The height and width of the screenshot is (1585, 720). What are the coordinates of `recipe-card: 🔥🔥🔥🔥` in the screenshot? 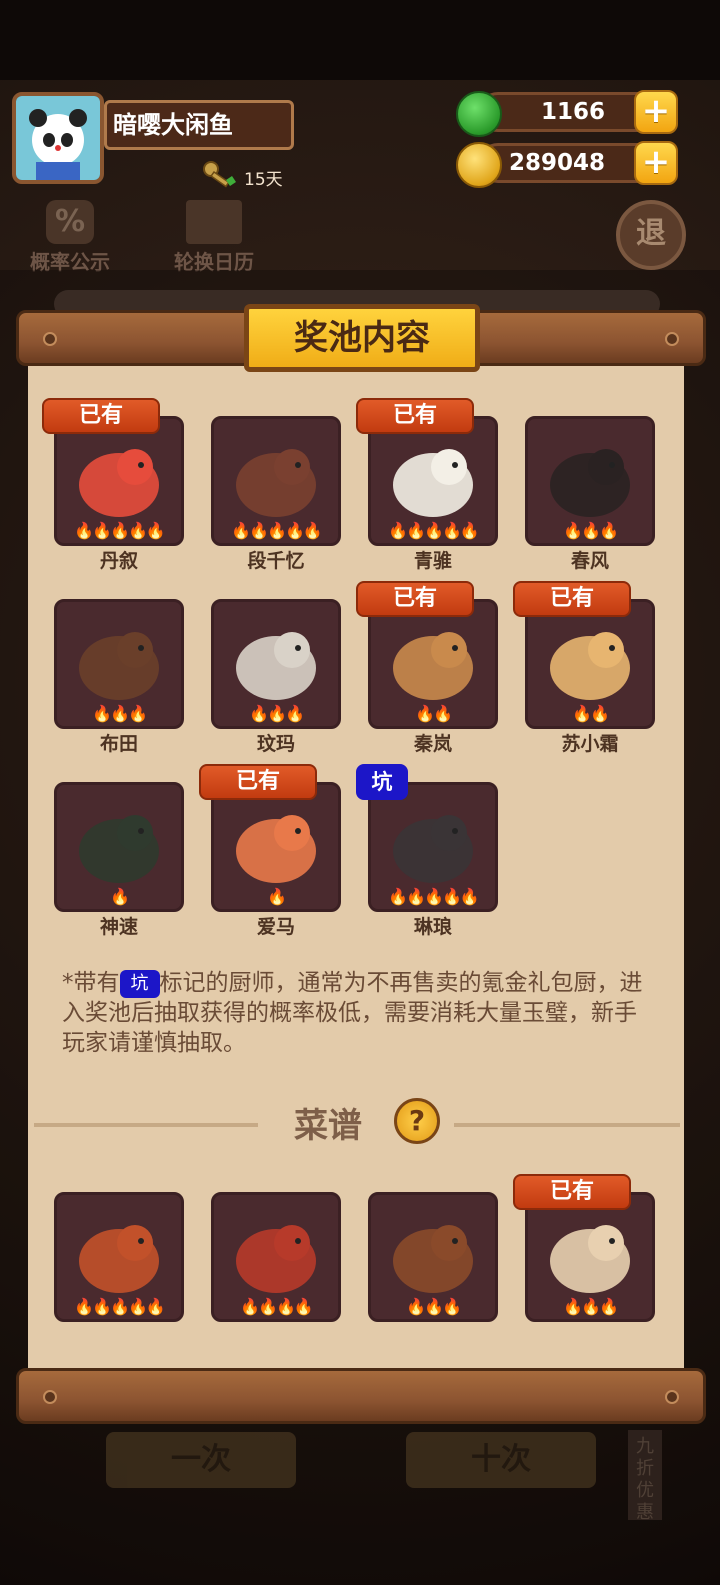 It's located at (276, 1257).